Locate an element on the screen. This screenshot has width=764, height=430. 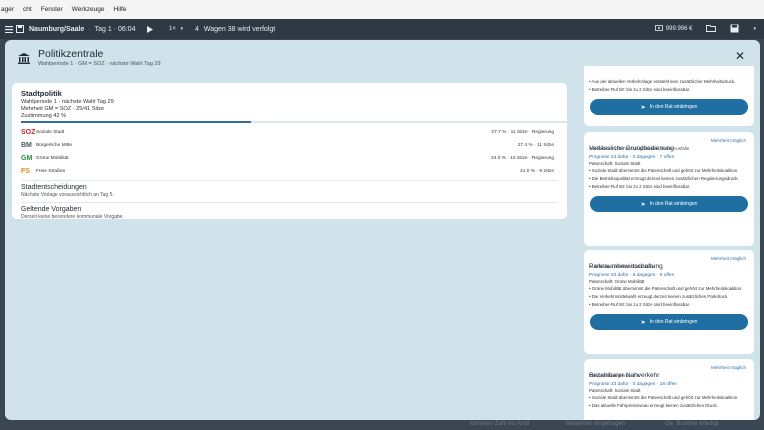
approval-bar is located at coordinates (295, 122).